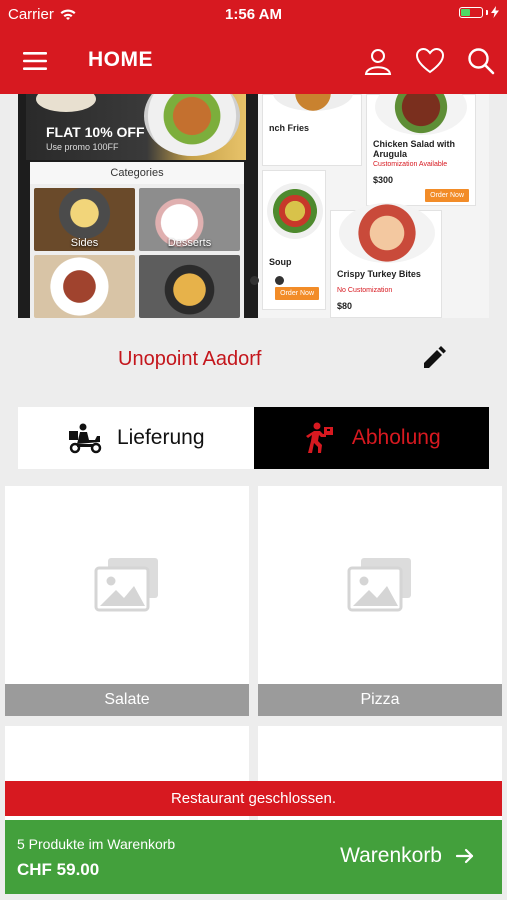 This screenshot has height=900, width=507. I want to click on account-button, so click(378, 61).